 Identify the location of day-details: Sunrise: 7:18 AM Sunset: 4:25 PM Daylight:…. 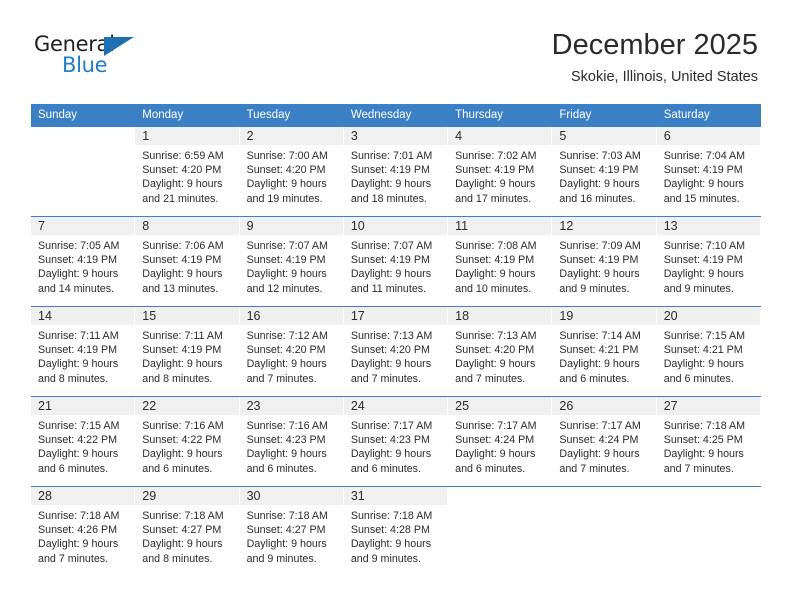
(708, 445).